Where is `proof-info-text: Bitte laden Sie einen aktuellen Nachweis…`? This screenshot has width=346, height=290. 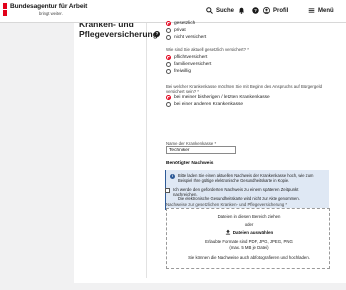 proof-info-text: Bitte laden Sie einen aktuellen Nachweis… is located at coordinates (246, 178).